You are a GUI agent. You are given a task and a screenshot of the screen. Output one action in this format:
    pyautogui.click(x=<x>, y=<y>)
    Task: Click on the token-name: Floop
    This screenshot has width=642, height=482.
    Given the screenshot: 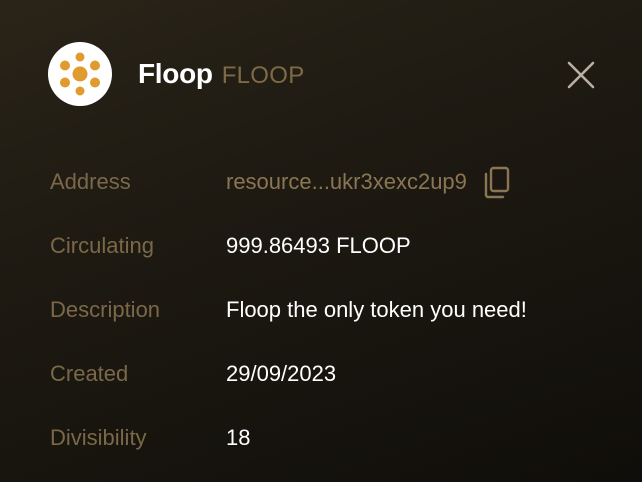 What is the action you would take?
    pyautogui.click(x=175, y=73)
    